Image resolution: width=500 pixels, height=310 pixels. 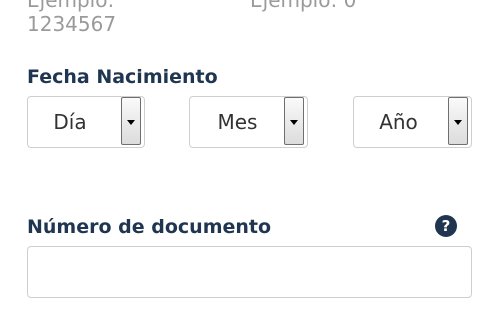 What do you see at coordinates (303, 6) in the screenshot?
I see `other-example-hint: Ejemplo: 0` at bounding box center [303, 6].